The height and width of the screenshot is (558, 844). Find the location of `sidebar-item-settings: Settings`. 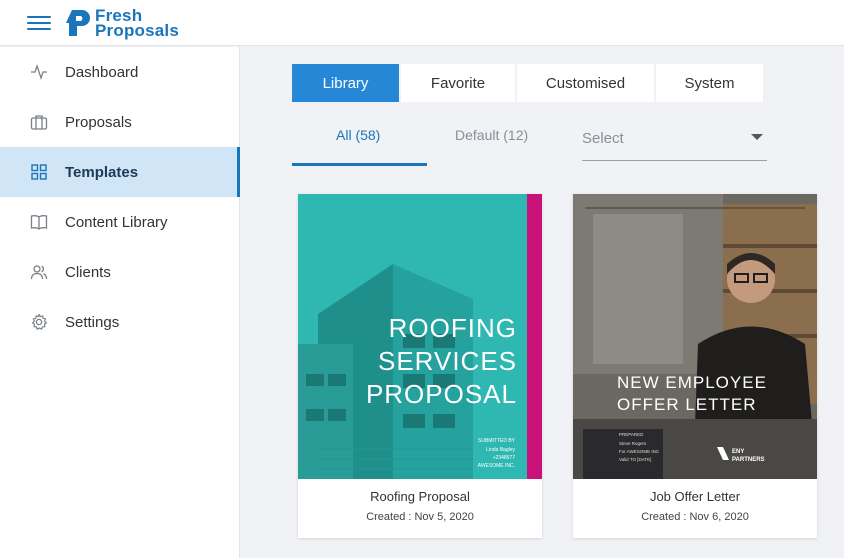

sidebar-item-settings: Settings is located at coordinates (119, 322).